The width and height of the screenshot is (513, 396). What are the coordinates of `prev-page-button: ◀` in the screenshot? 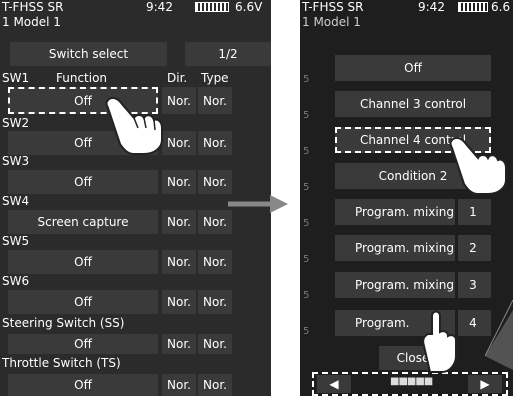 It's located at (334, 384).